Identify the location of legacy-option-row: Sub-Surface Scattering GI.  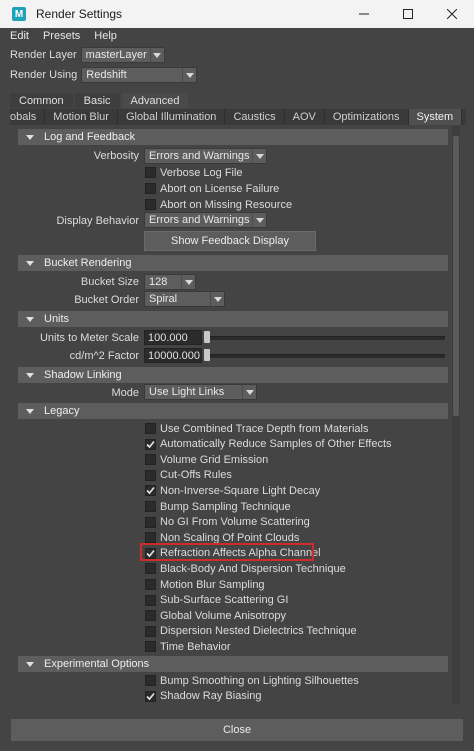
(216, 600).